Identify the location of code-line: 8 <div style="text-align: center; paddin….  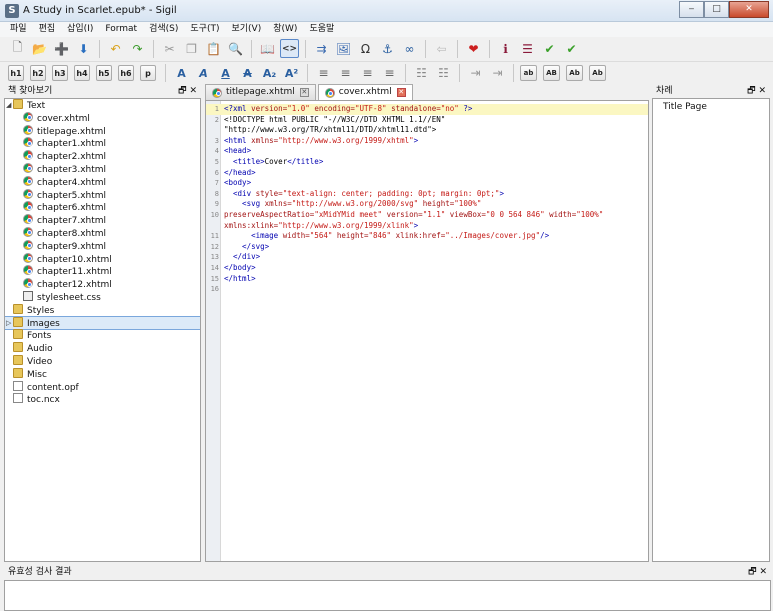
(427, 194).